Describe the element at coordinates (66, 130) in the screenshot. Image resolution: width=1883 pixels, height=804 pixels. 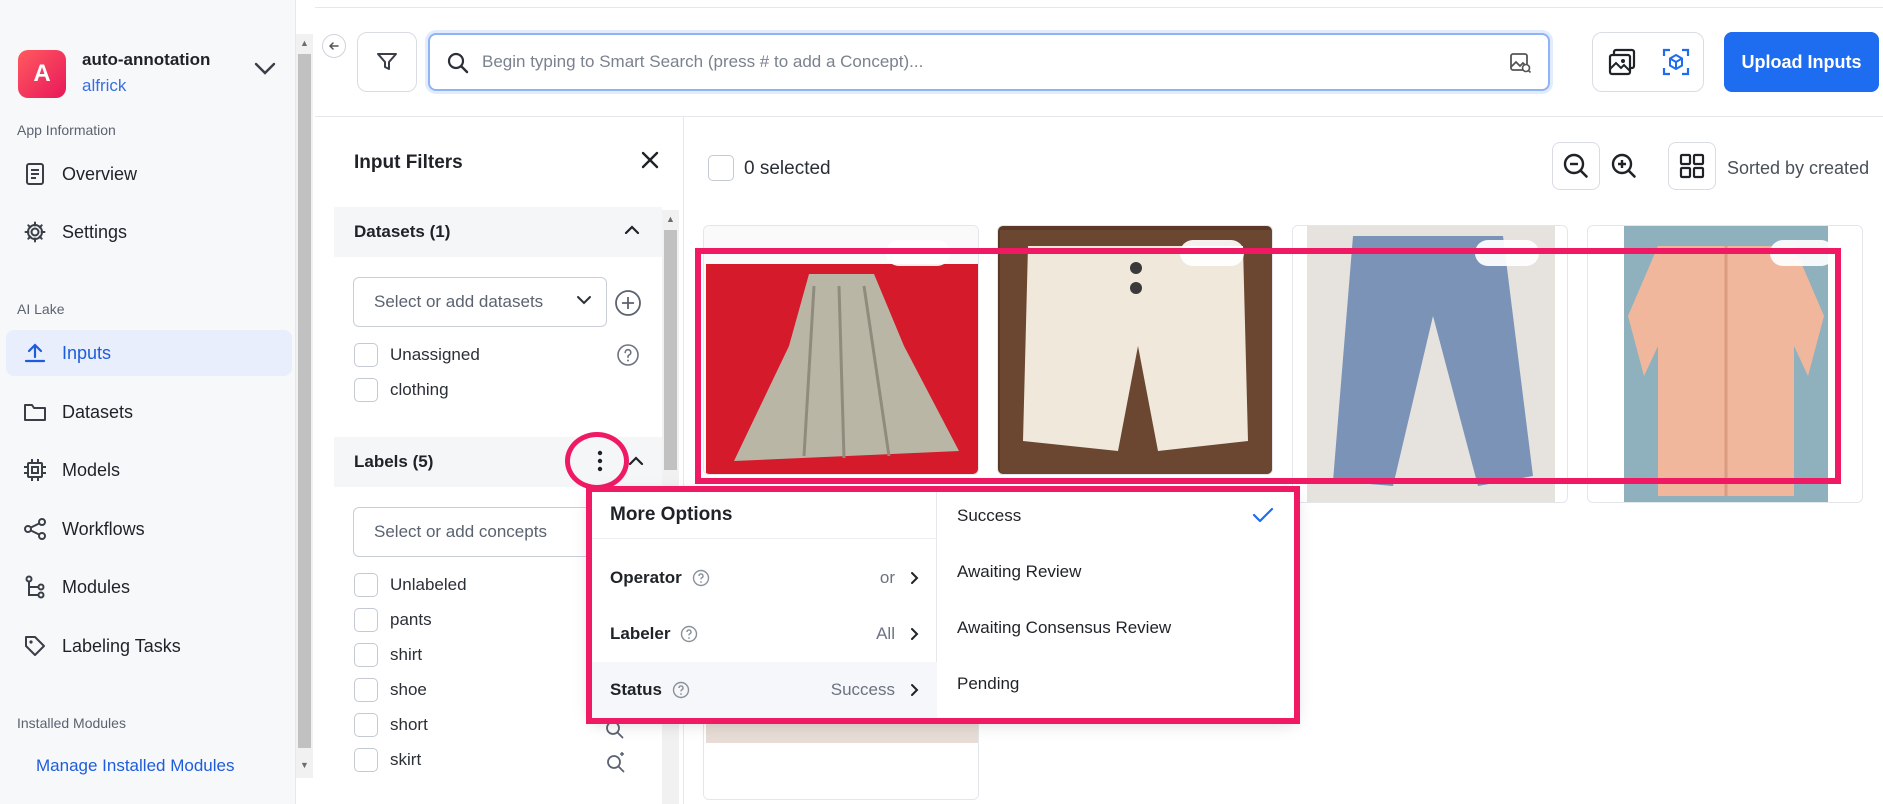
I see `section-app-information: App Information` at that location.